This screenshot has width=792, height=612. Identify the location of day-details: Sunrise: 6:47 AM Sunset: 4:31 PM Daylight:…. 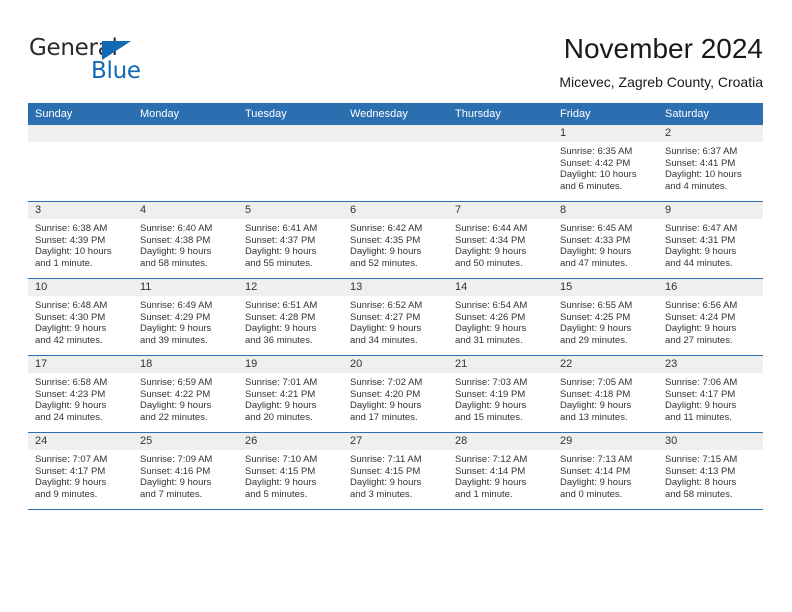
(710, 244).